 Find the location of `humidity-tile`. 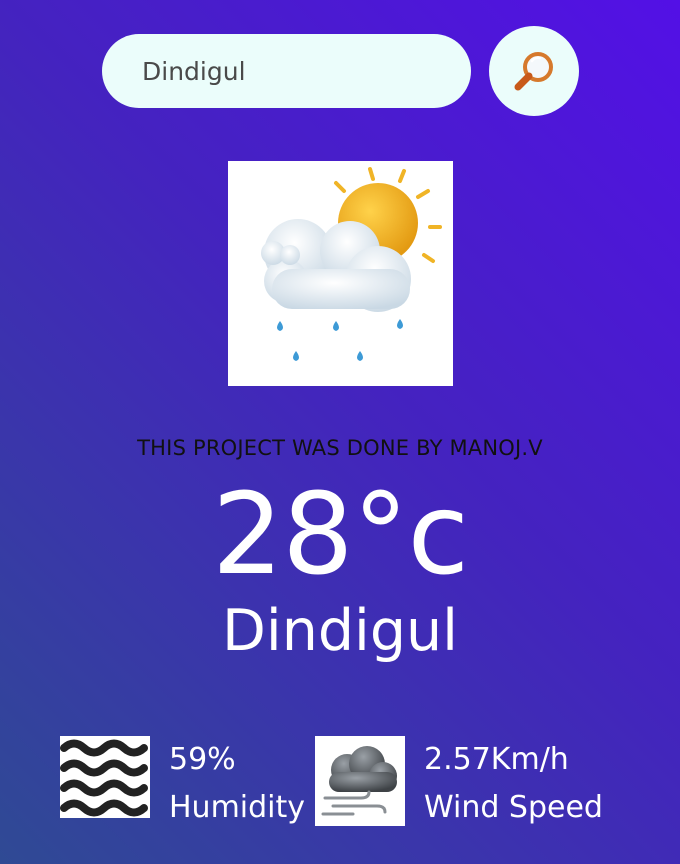

humidity-tile is located at coordinates (105, 777).